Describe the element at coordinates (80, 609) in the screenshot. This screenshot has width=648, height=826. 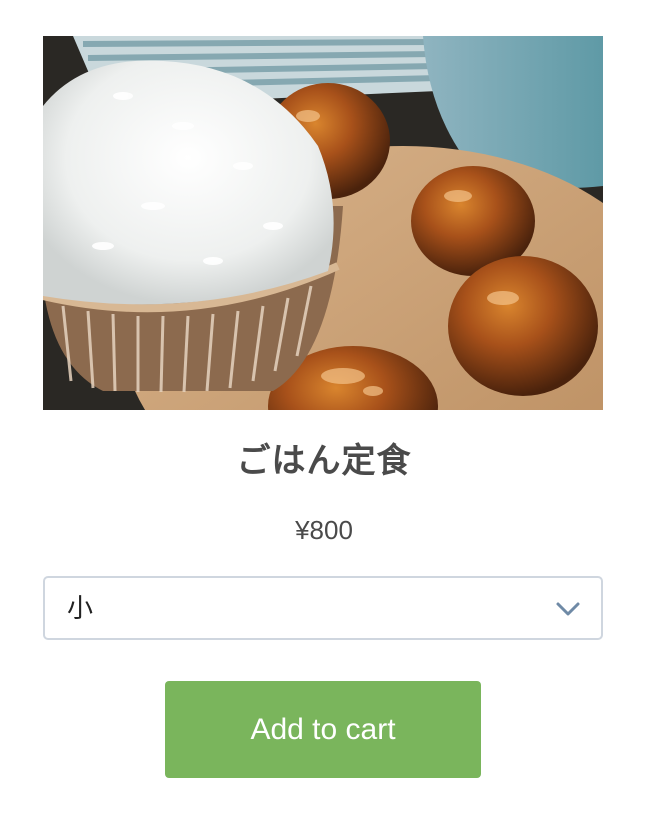
I see `size-select-value: 小` at that location.